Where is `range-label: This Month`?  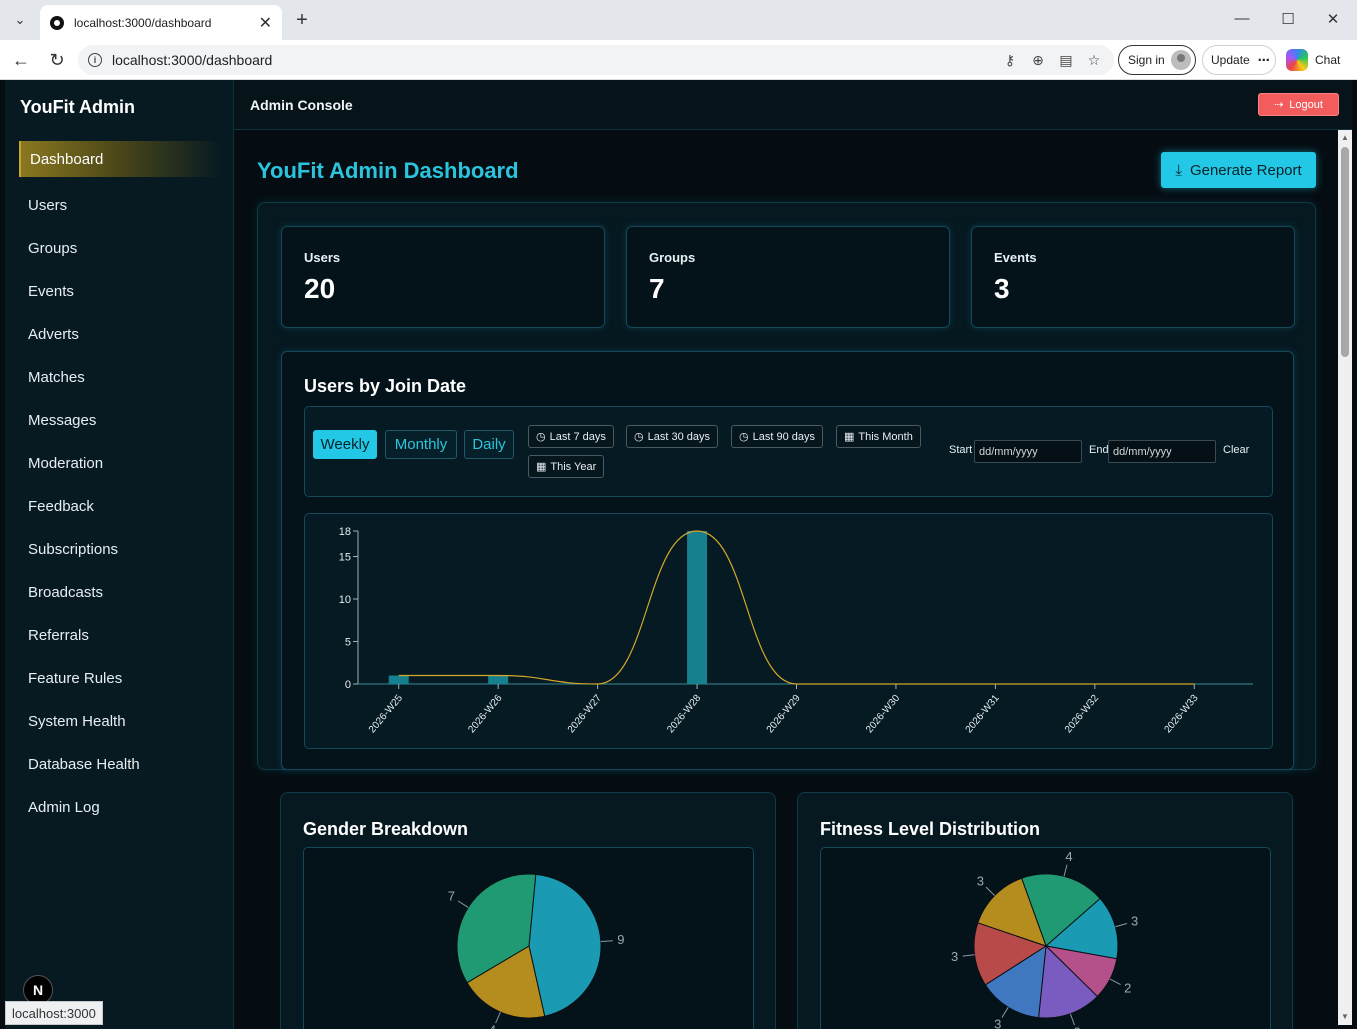
range-label: This Month is located at coordinates (885, 436).